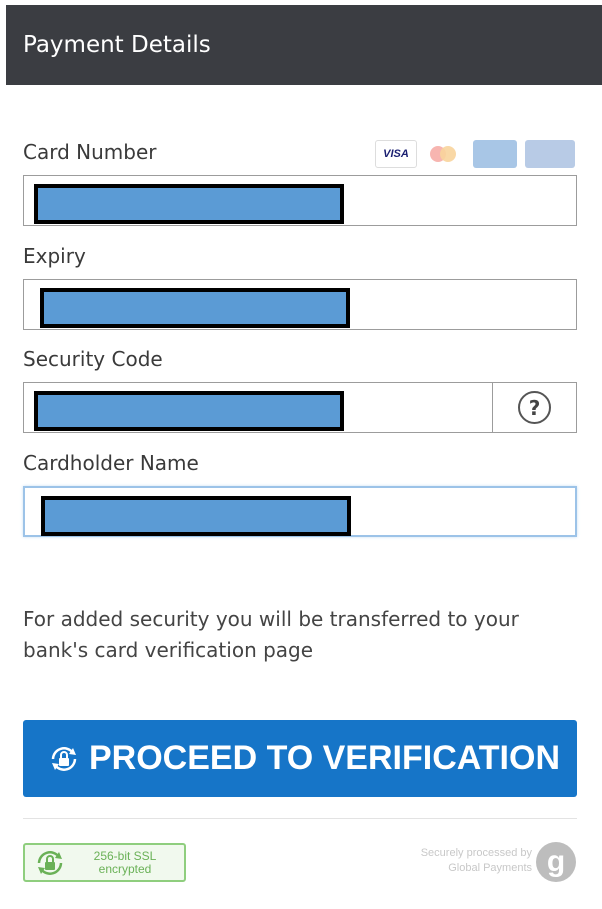  Describe the element at coordinates (50, 863) in the screenshot. I see `ssl-lock-icon` at that location.